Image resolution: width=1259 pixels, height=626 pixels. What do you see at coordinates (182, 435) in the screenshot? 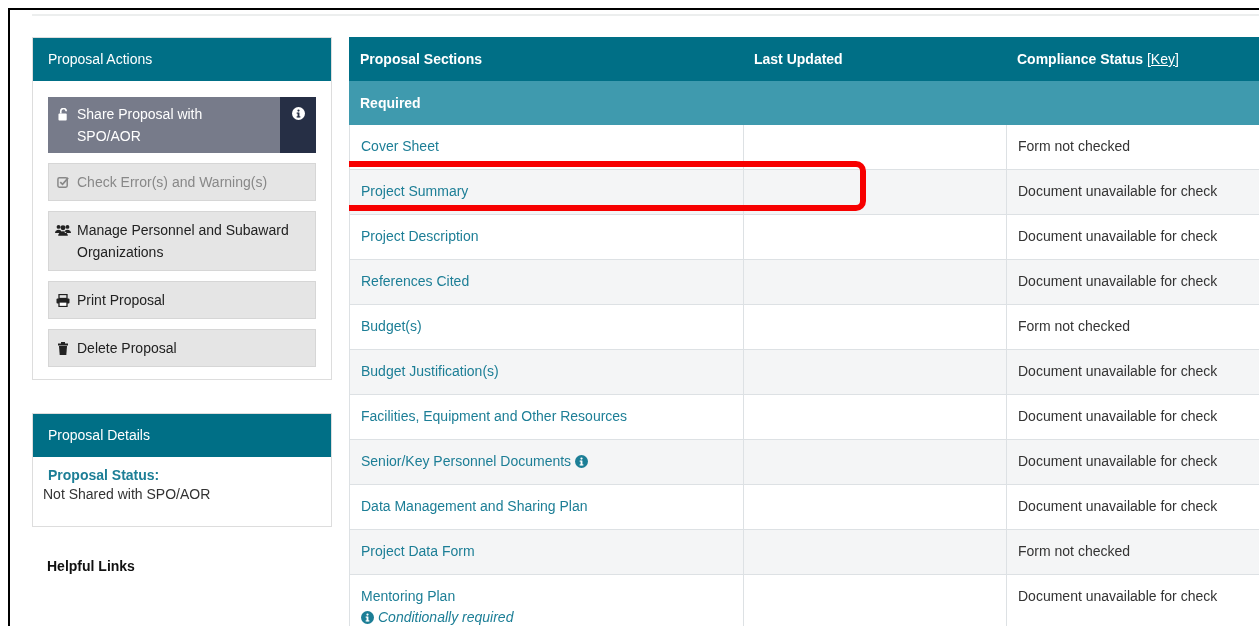
I see `panel-title: Proposal Details` at bounding box center [182, 435].